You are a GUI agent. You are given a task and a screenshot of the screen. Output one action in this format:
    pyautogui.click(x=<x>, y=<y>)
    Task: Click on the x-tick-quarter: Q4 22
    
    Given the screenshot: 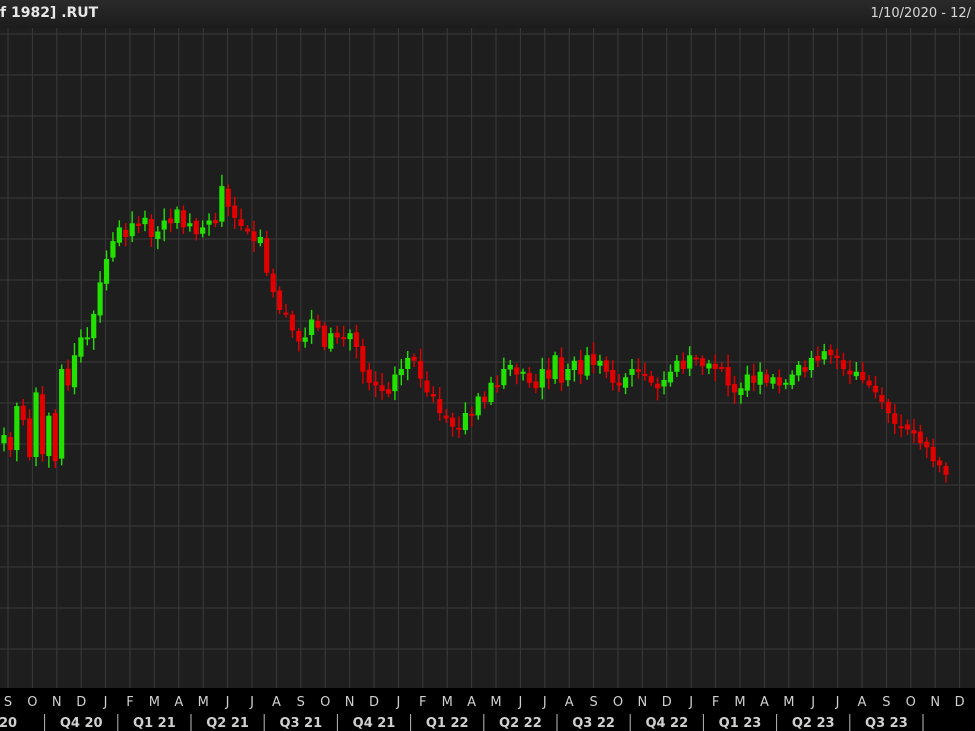 What is the action you would take?
    pyautogui.click(x=666, y=723)
    